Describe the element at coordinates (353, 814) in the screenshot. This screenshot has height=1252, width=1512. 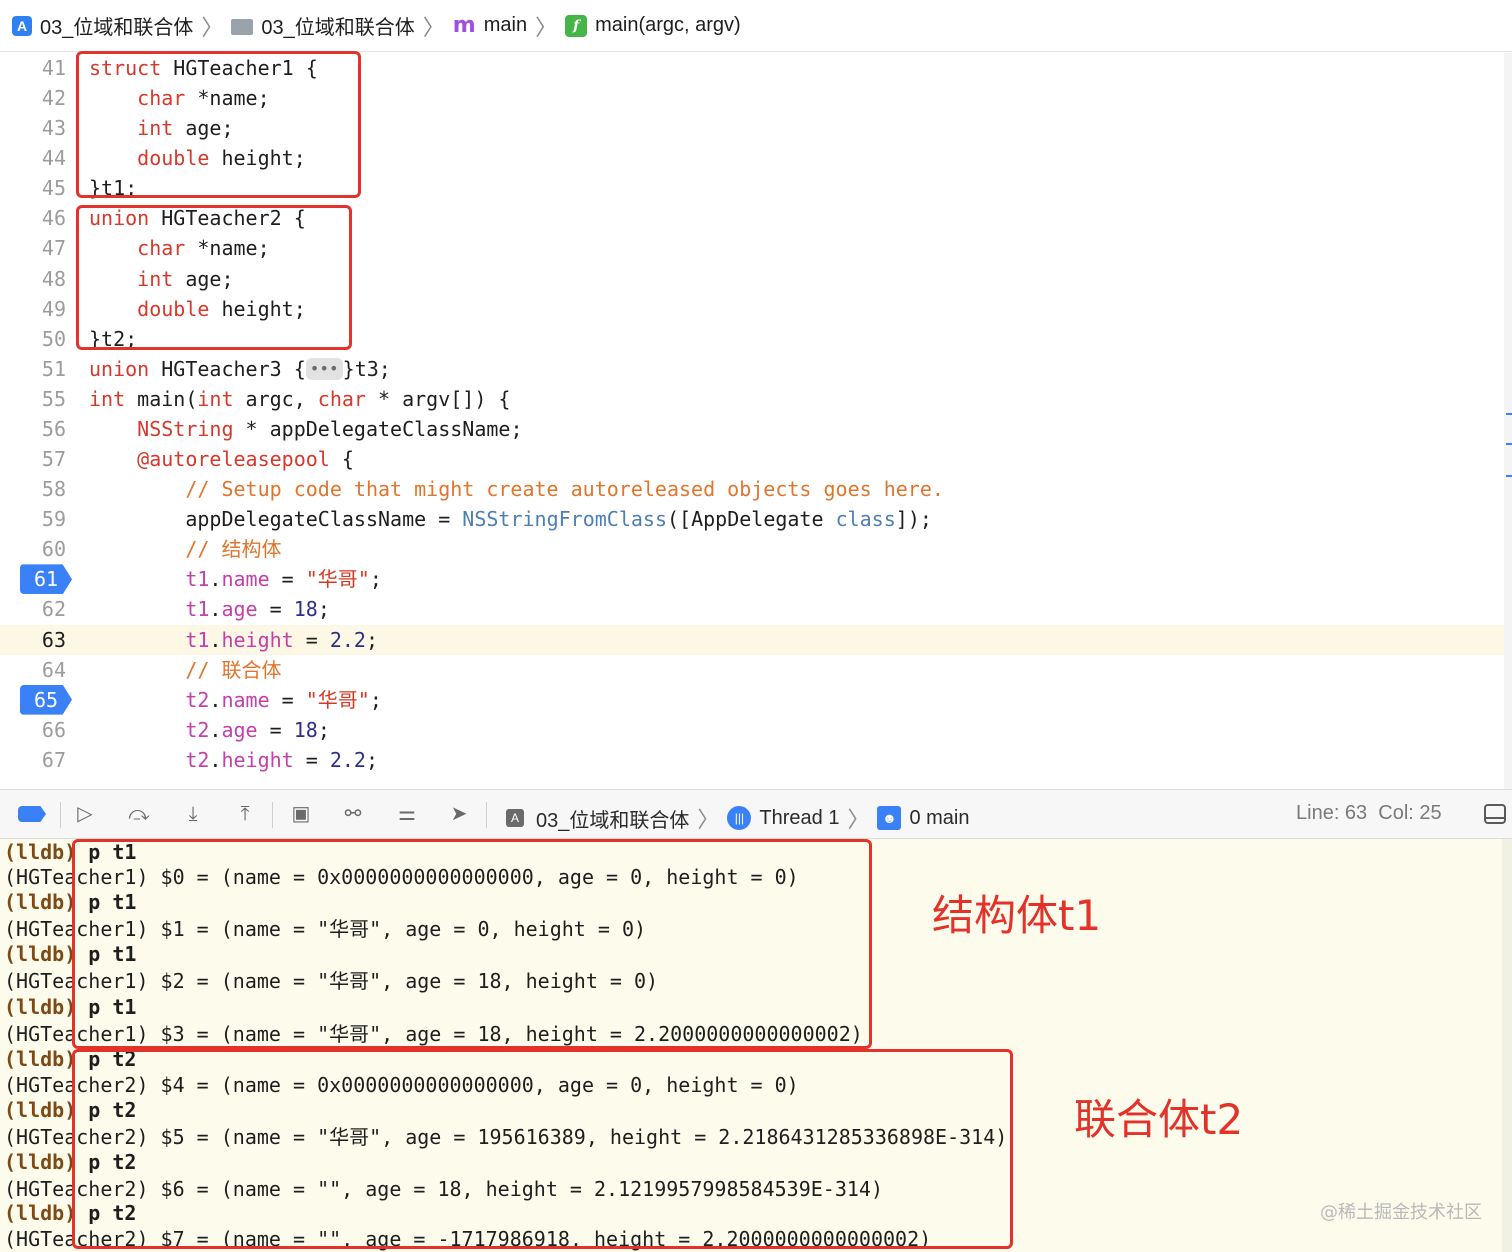
I see `memory-graph-icon: ⚯` at that location.